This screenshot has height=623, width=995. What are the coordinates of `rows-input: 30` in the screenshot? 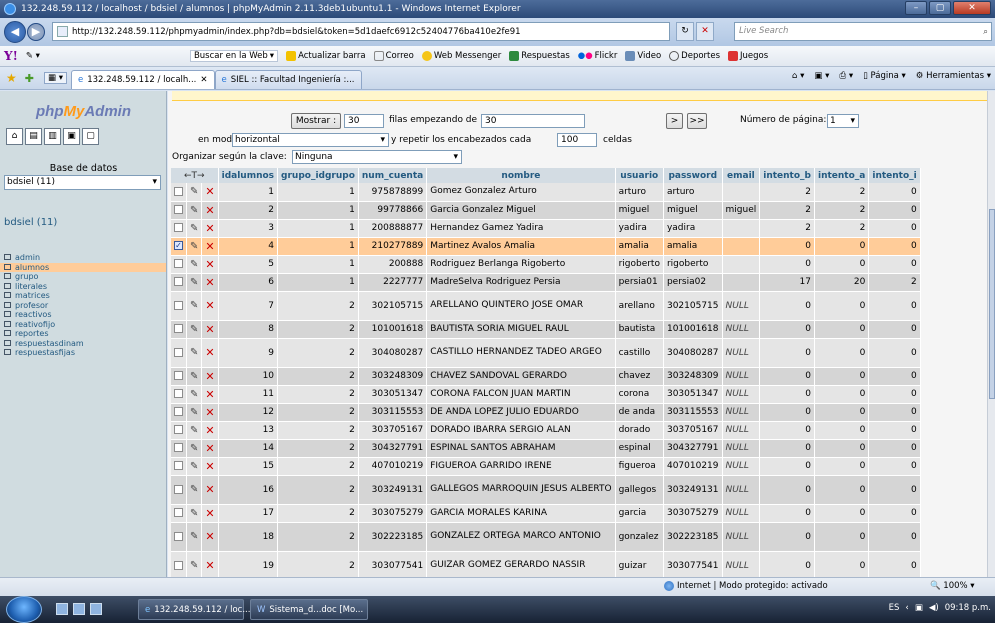 It's located at (364, 121).